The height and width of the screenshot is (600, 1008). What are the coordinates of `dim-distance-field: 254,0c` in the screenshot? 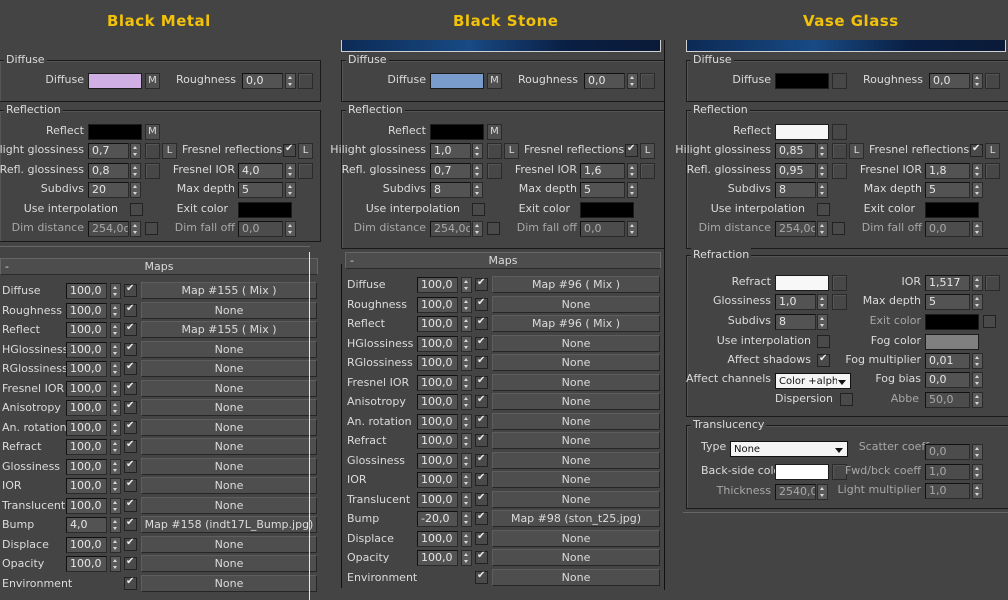 It's located at (108, 229).